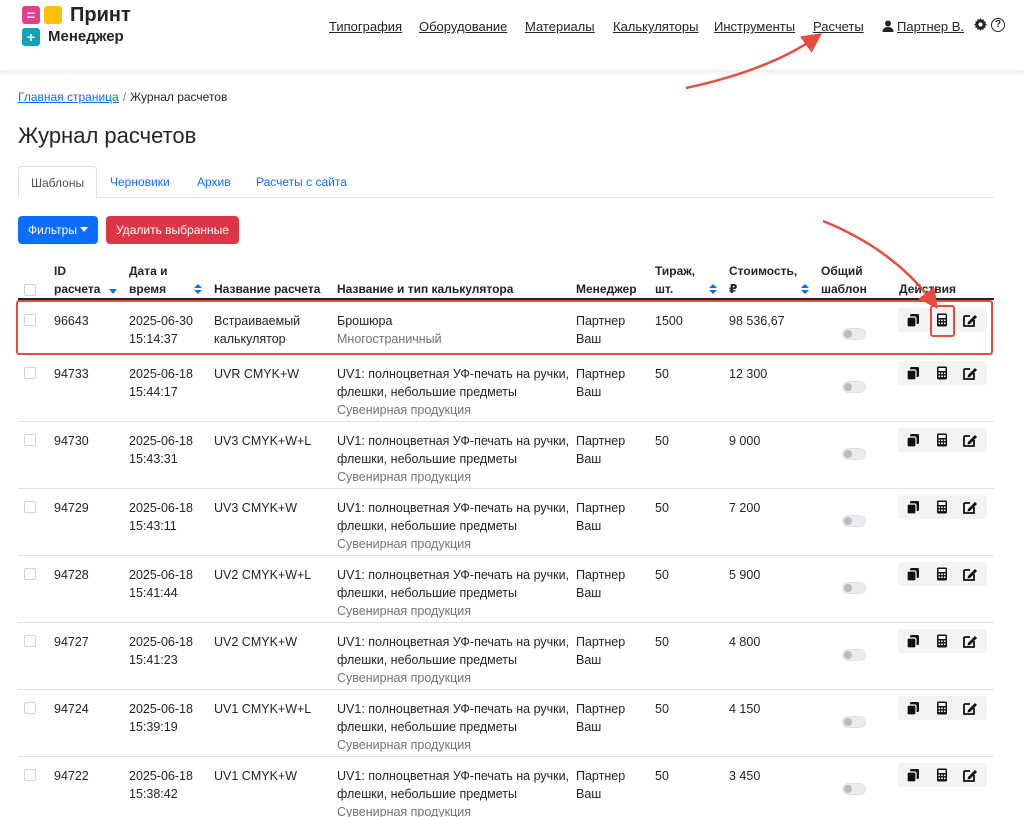 This screenshot has height=817, width=1024. I want to click on row-calculation-name: UV2 CMYK+W+L, so click(262, 575).